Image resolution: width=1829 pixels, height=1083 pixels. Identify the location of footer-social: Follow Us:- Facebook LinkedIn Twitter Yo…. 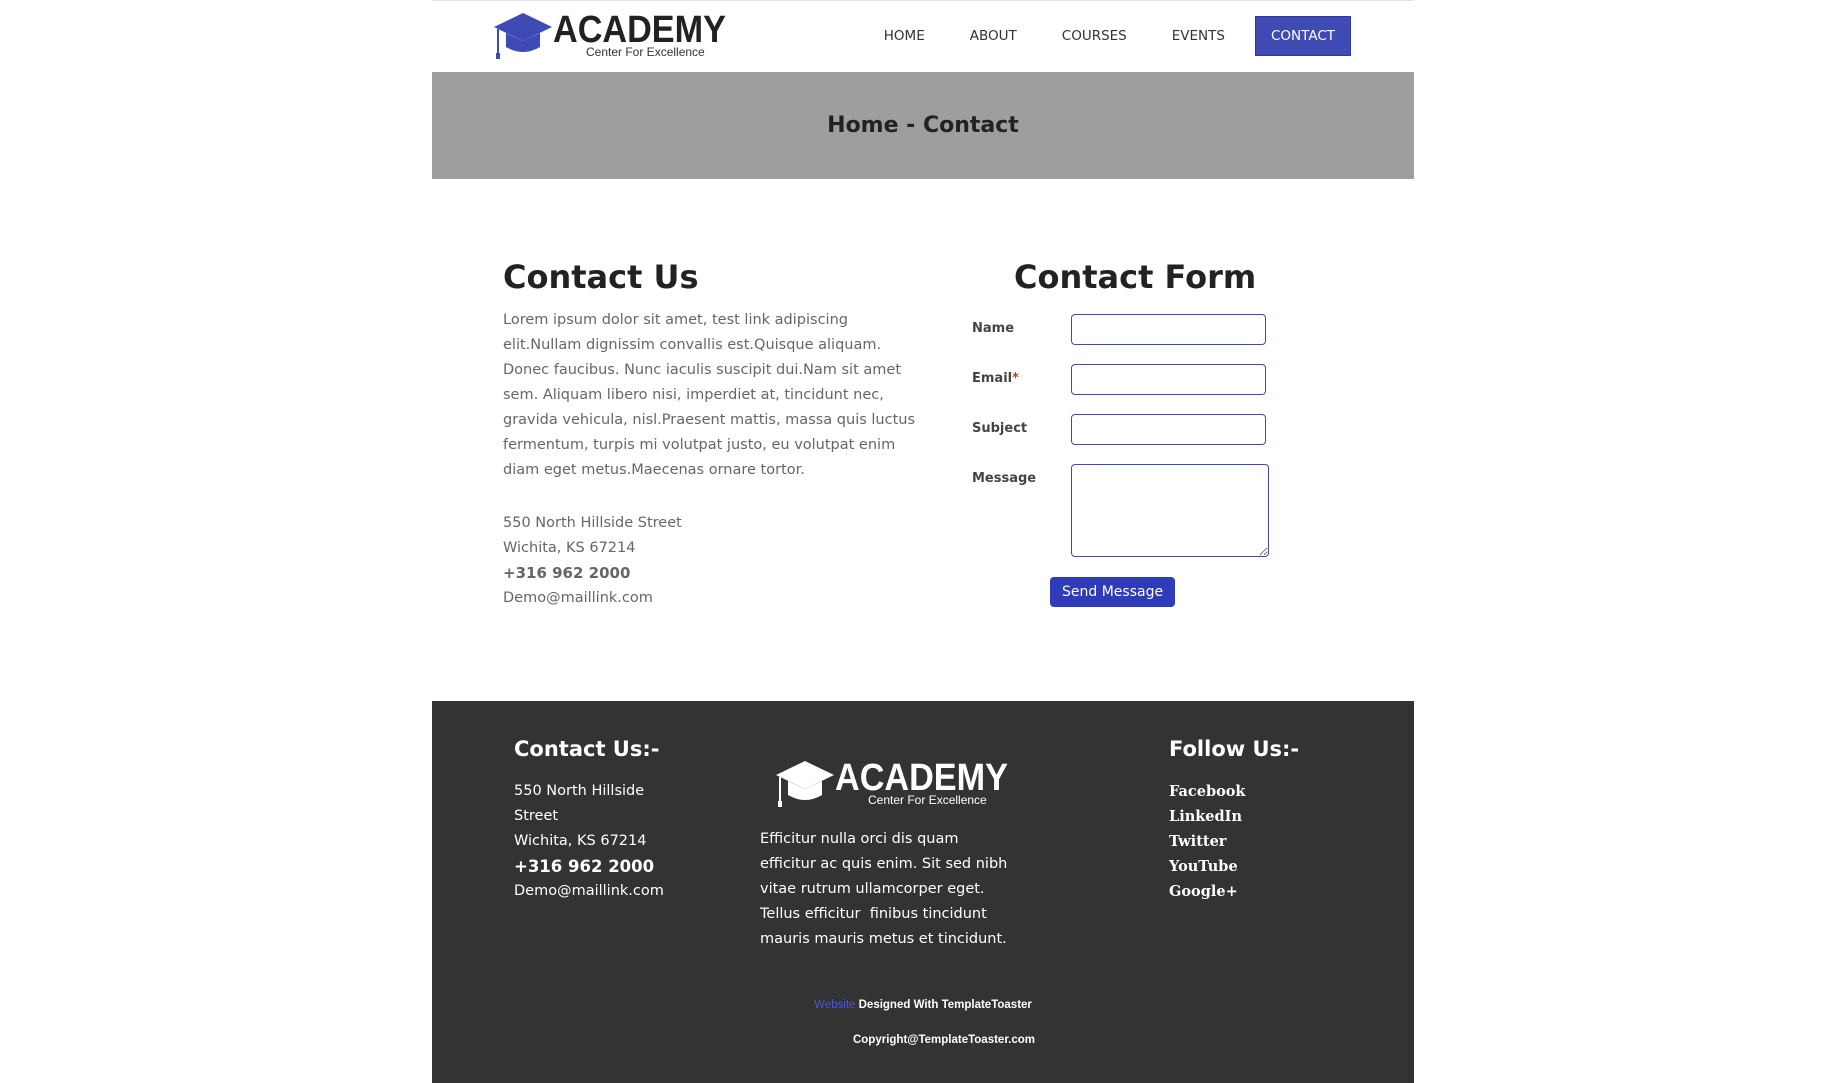
(1259, 820).